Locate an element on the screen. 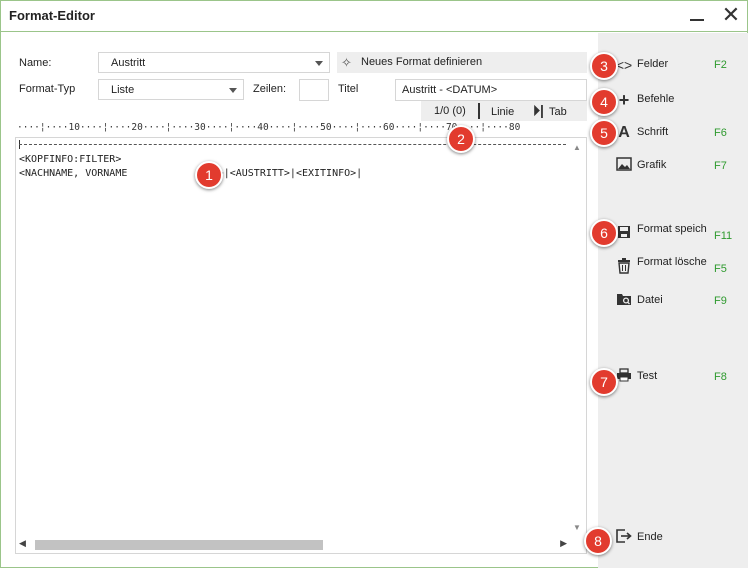  grafik-shortcut: F7 is located at coordinates (720, 166).